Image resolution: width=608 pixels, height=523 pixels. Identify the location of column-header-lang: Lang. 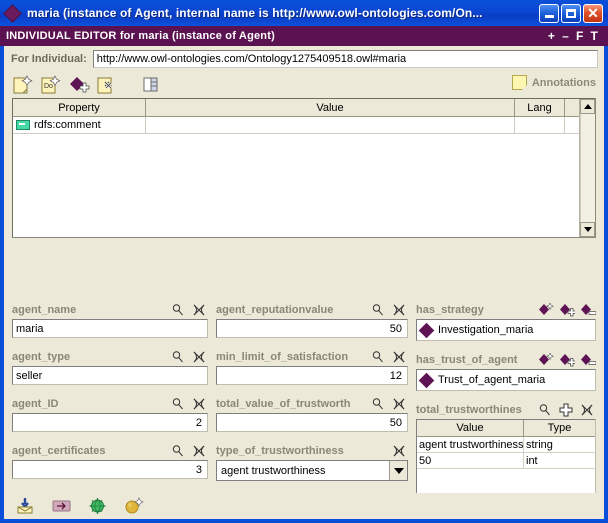
(540, 108).